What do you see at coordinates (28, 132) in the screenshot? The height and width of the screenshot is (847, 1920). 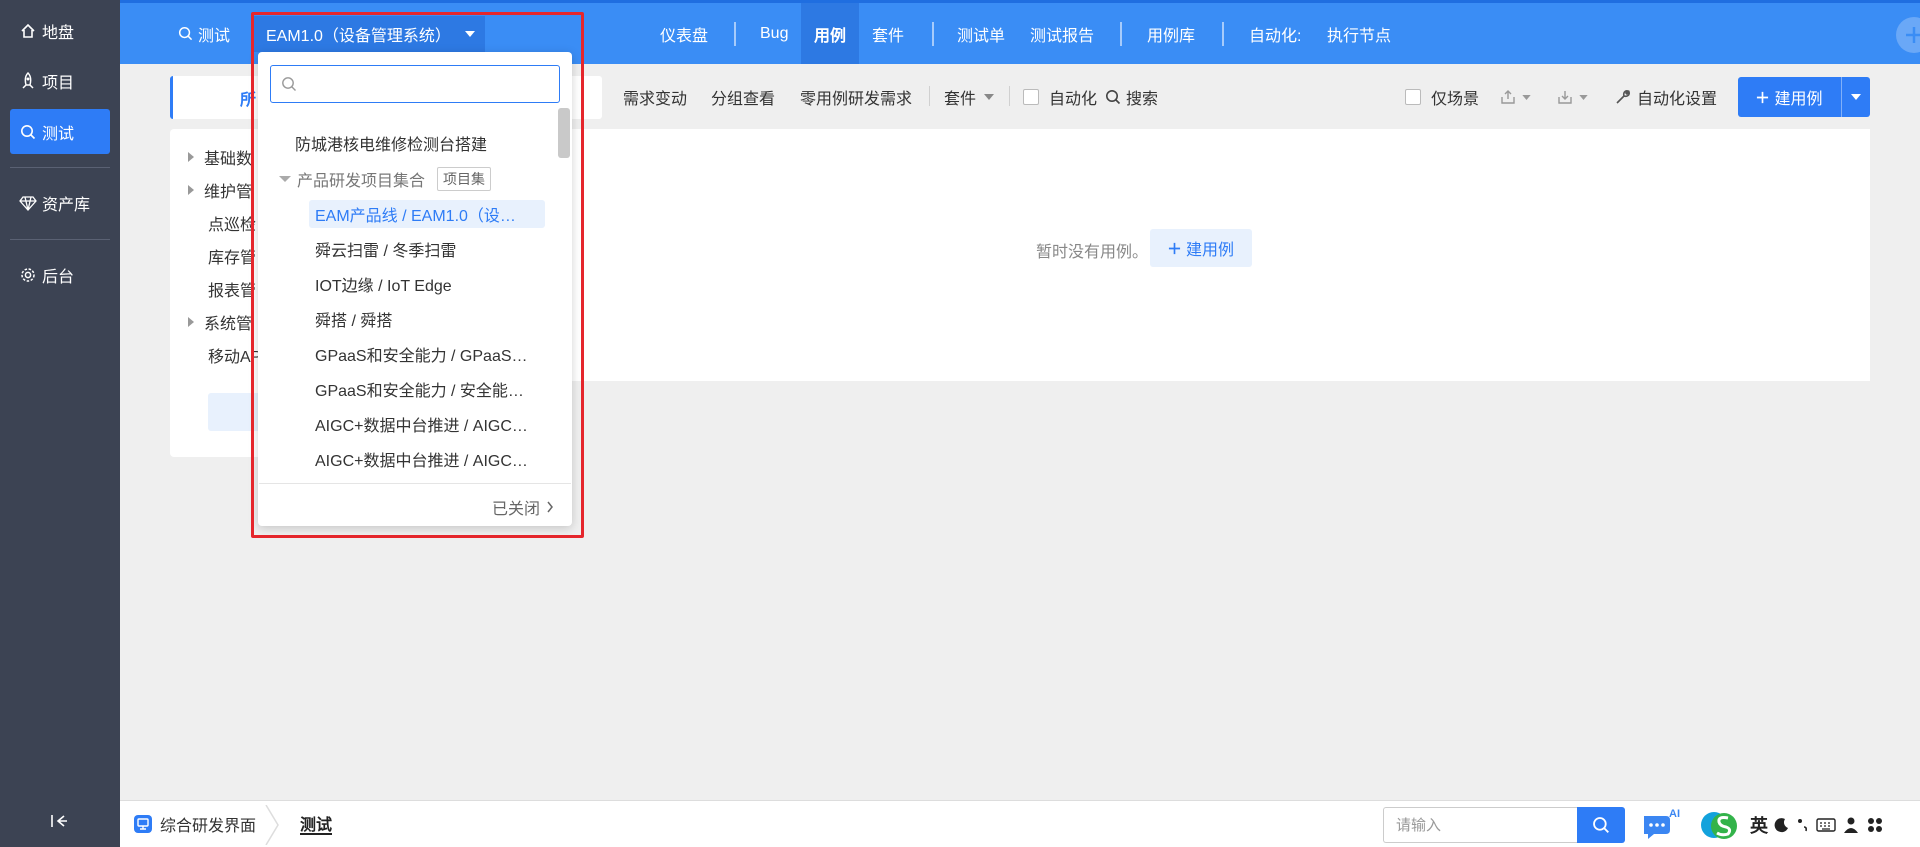 I see `test-icon` at bounding box center [28, 132].